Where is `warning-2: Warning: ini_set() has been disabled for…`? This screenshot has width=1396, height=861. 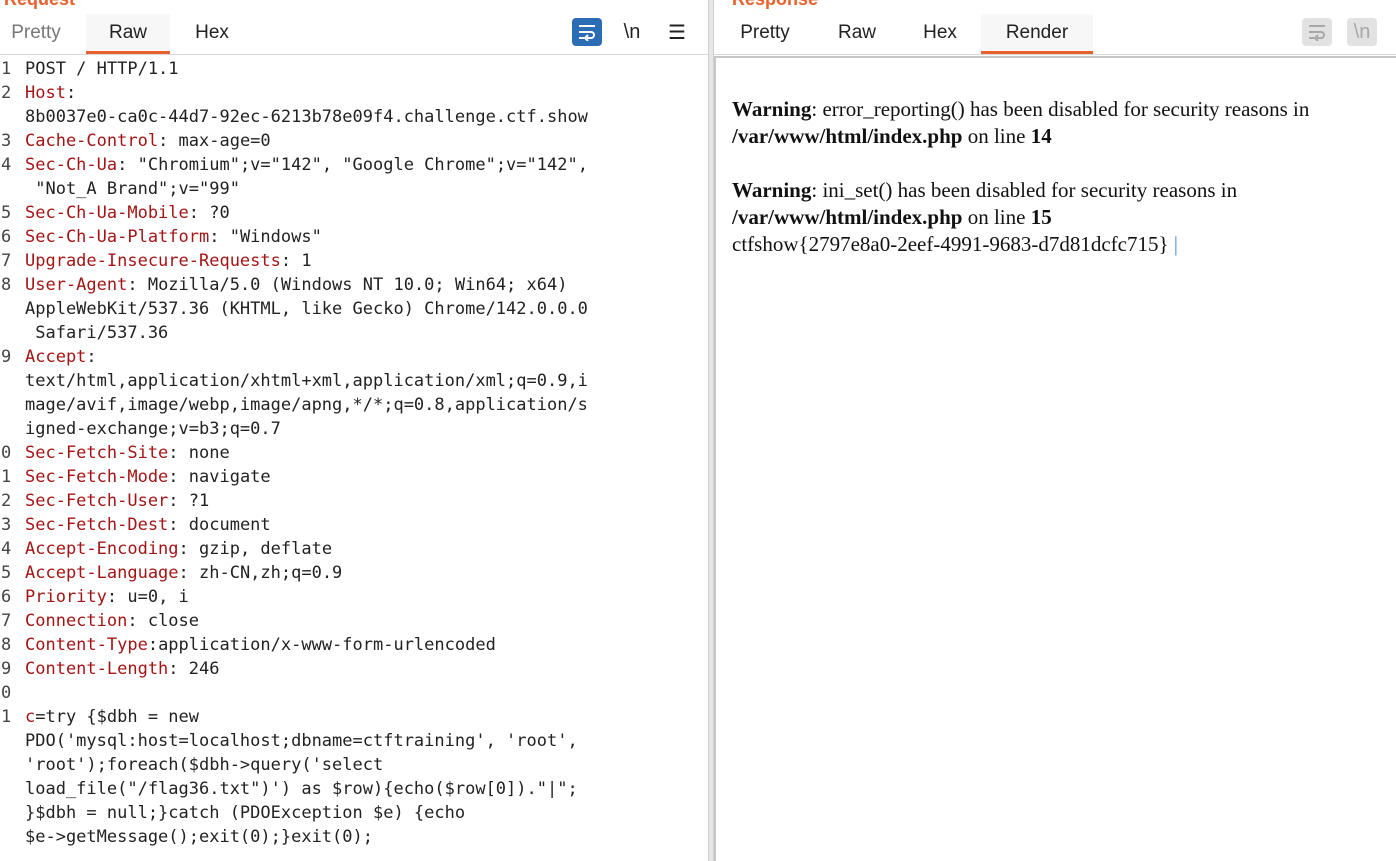
warning-2: Warning: ini_set() has been disabled for… is located at coordinates (1064, 190).